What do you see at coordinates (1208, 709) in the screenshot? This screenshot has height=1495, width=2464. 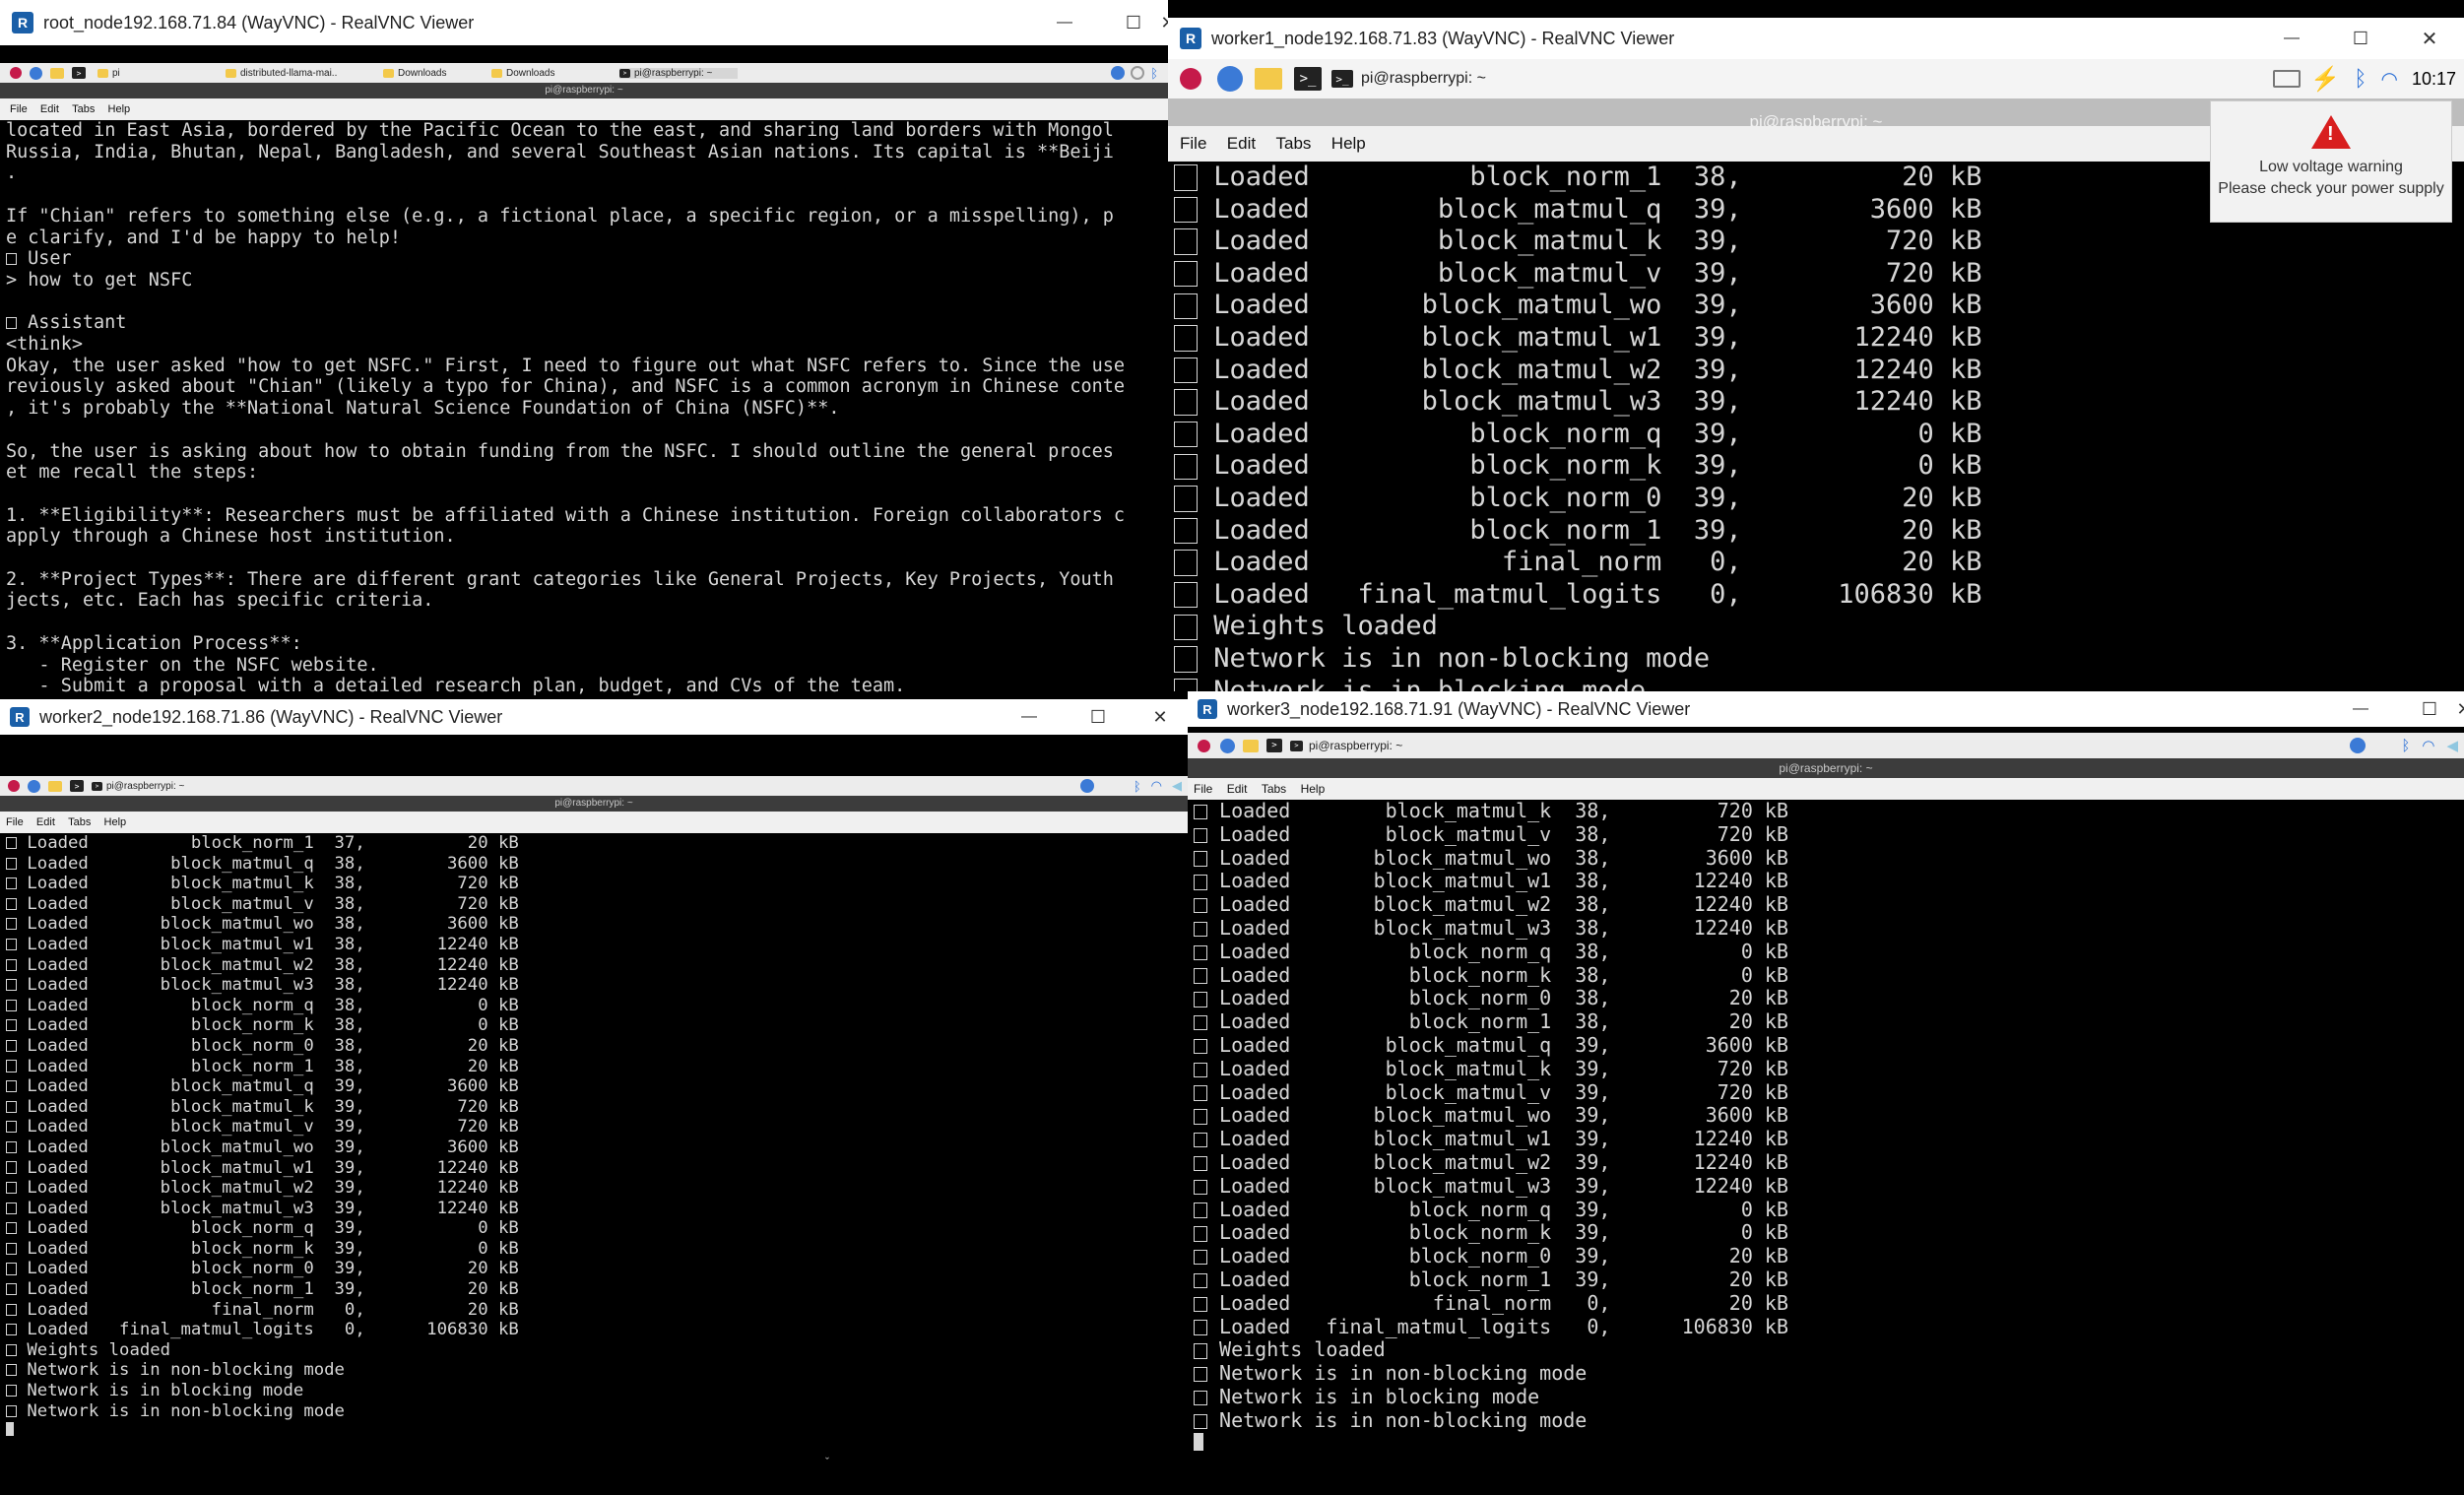 I see `realvnc-logo-icon: R` at bounding box center [1208, 709].